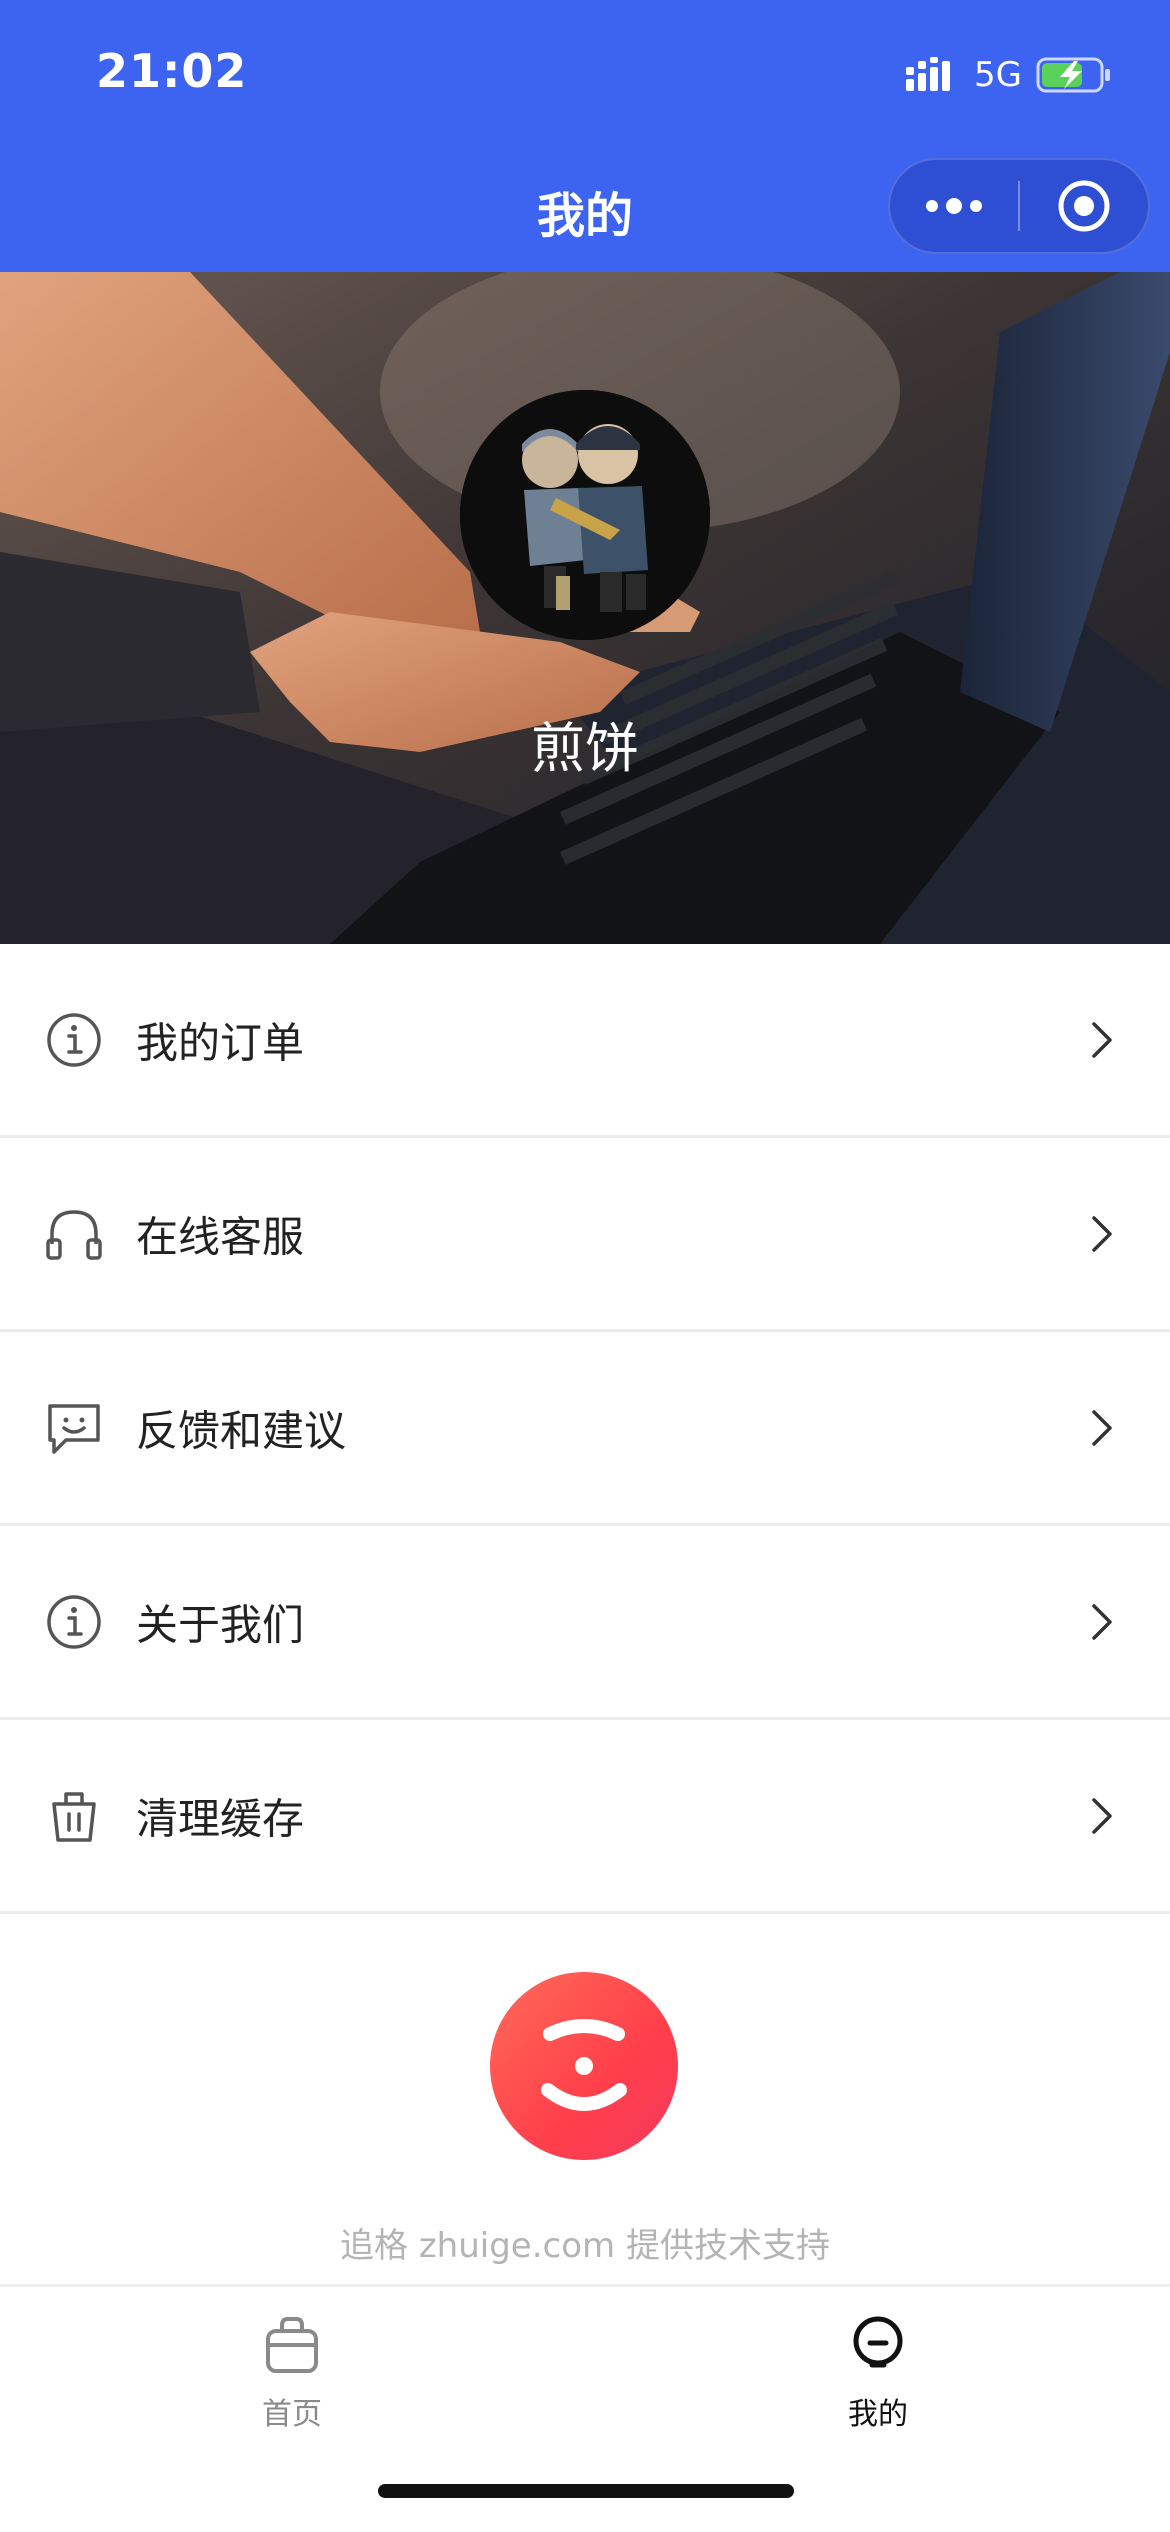 Image resolution: width=1170 pixels, height=2532 pixels. I want to click on home-indicator, so click(586, 2491).